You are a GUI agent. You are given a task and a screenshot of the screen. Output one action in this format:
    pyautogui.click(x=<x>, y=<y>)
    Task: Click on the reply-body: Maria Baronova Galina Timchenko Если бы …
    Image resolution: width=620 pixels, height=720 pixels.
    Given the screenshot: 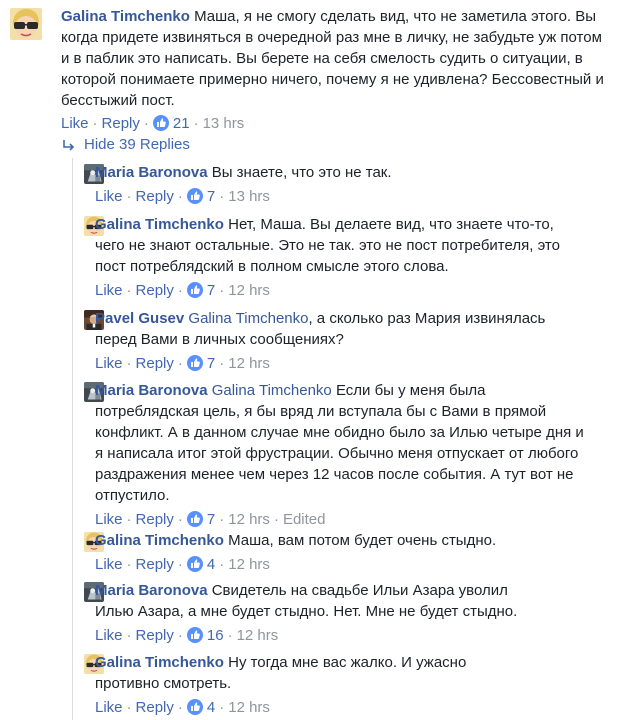 What is the action you would take?
    pyautogui.click(x=340, y=443)
    